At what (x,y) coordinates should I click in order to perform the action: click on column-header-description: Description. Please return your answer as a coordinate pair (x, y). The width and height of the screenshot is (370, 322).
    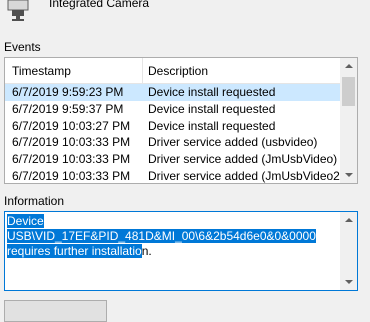
    Looking at the image, I should click on (245, 70).